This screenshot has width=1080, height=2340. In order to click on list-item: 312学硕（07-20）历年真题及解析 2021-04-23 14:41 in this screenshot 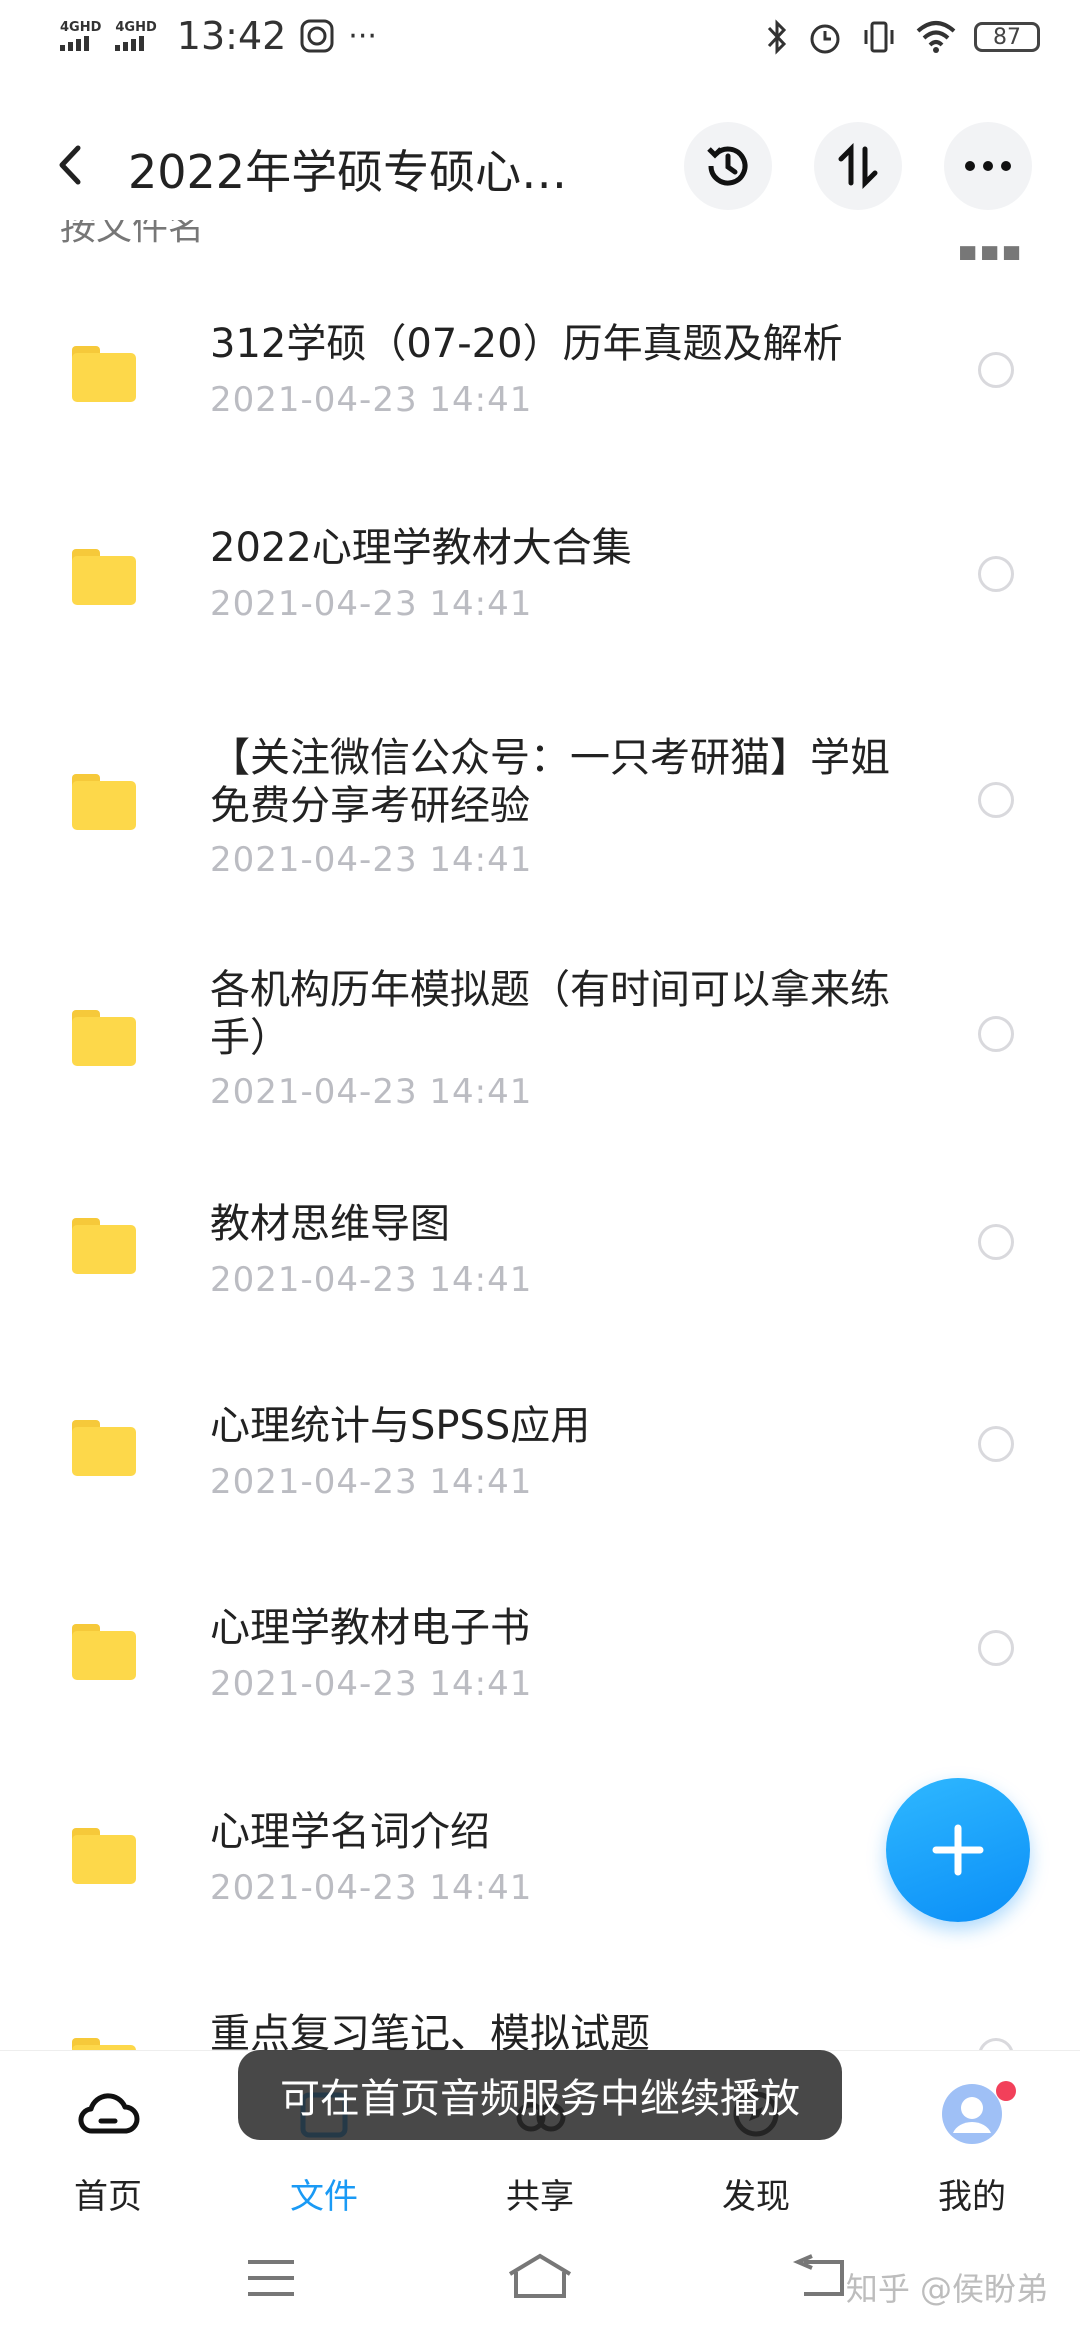, I will do `click(540, 381)`.